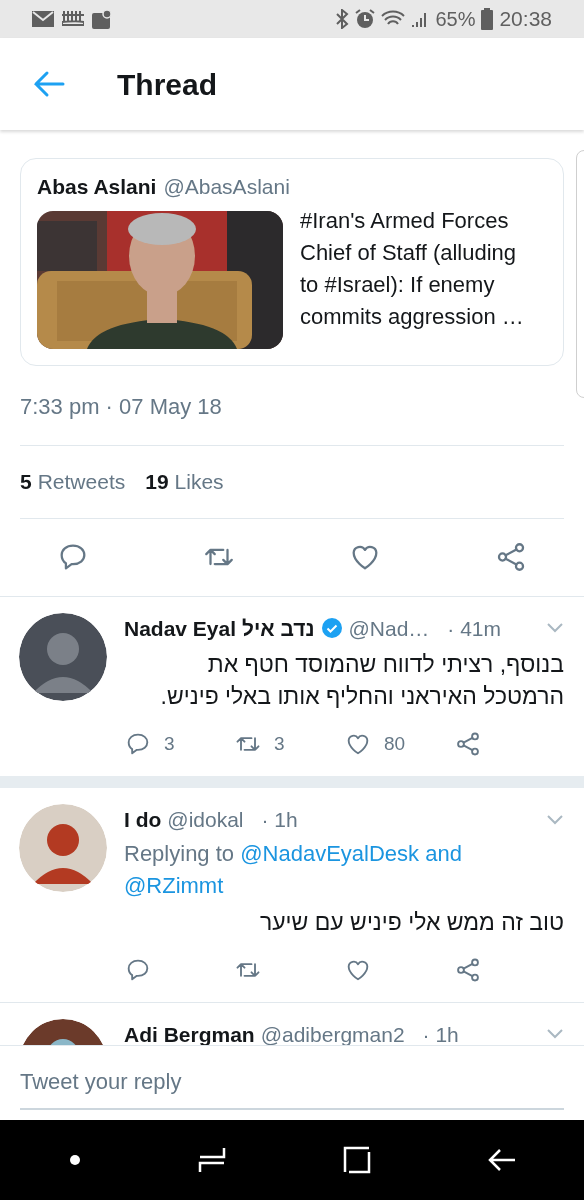 The height and width of the screenshot is (1200, 584). I want to click on share-icon, so click(468, 744).